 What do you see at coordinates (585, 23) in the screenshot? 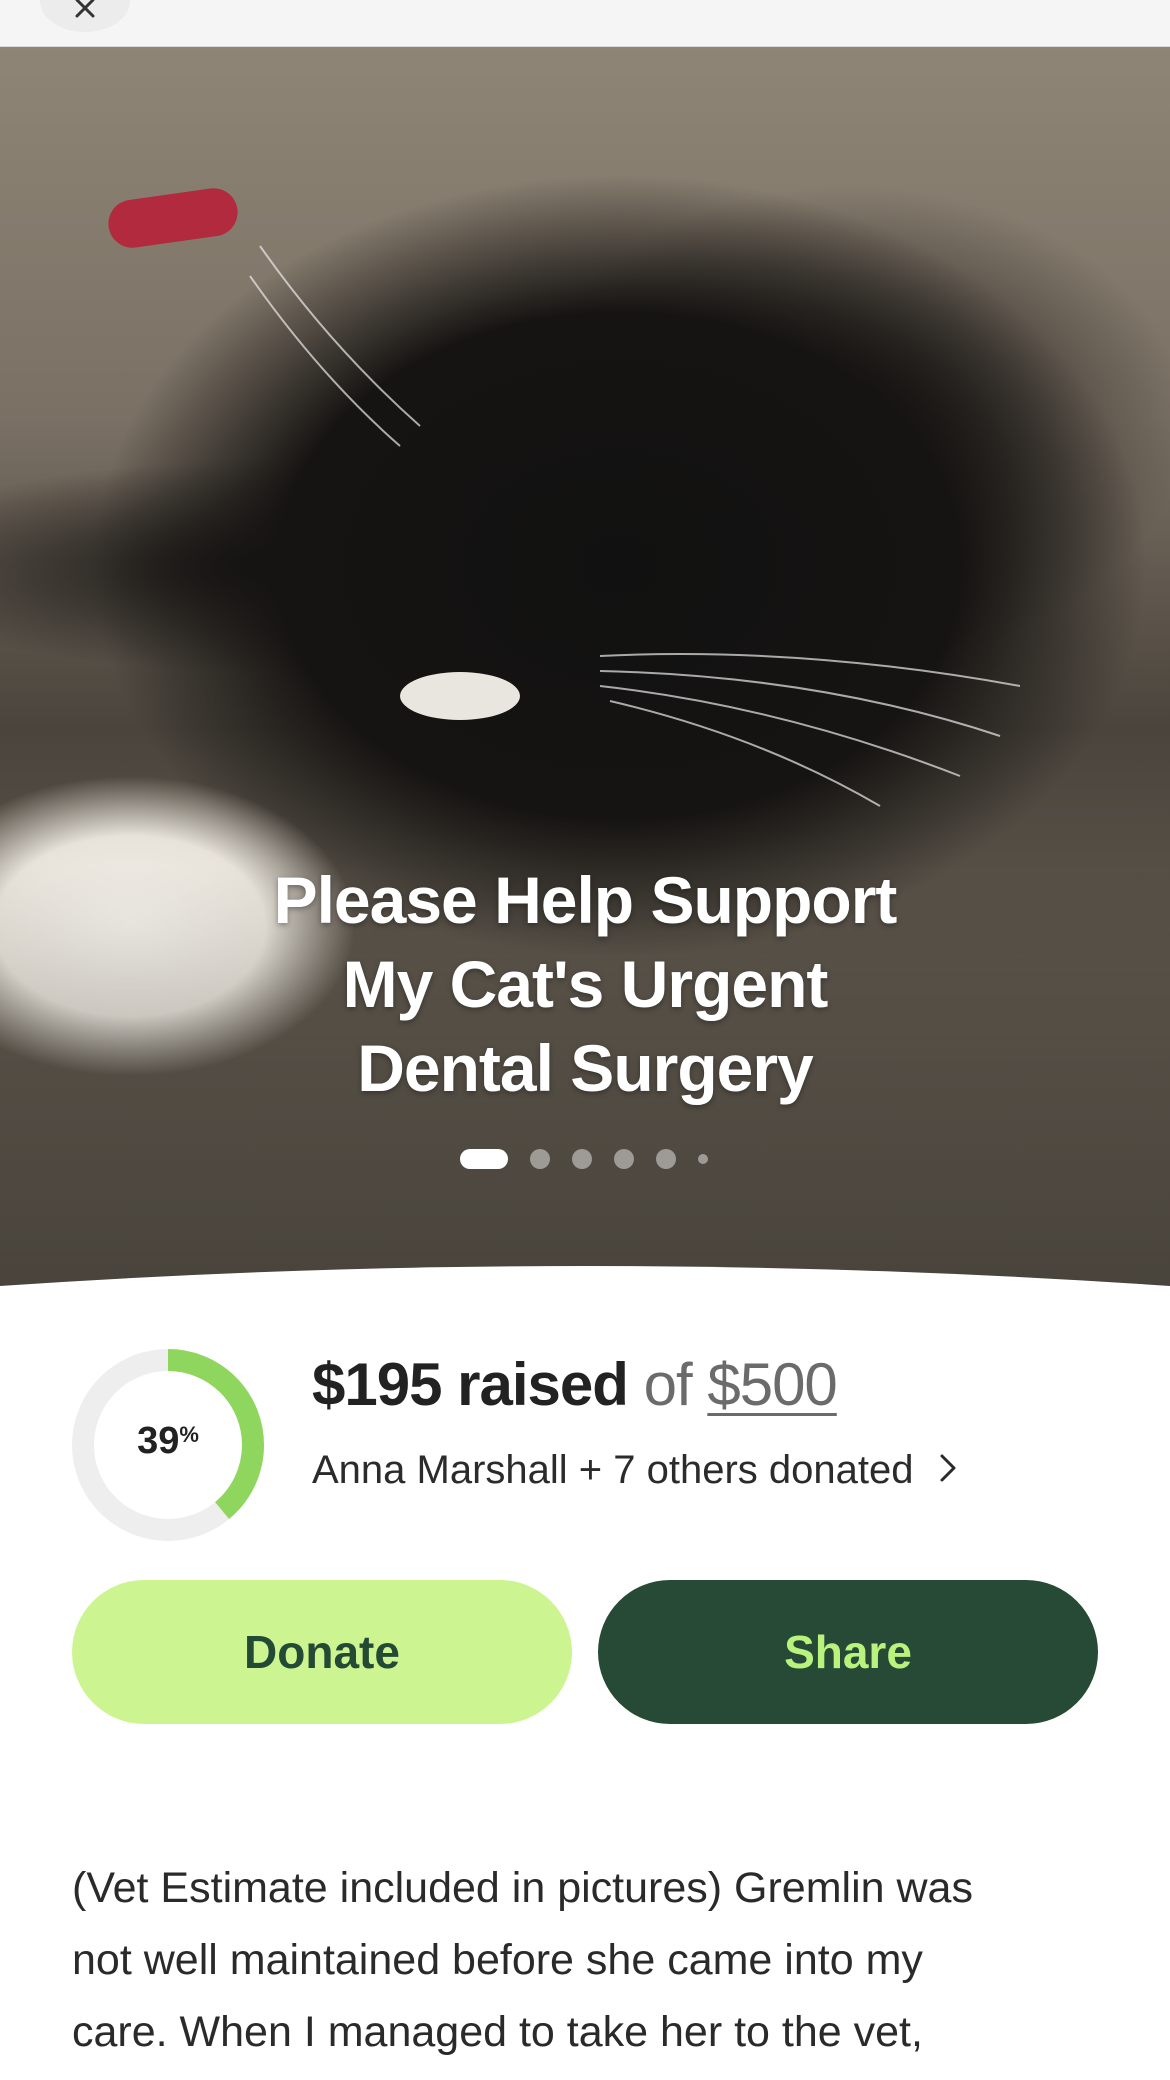
I see `top-bar` at bounding box center [585, 23].